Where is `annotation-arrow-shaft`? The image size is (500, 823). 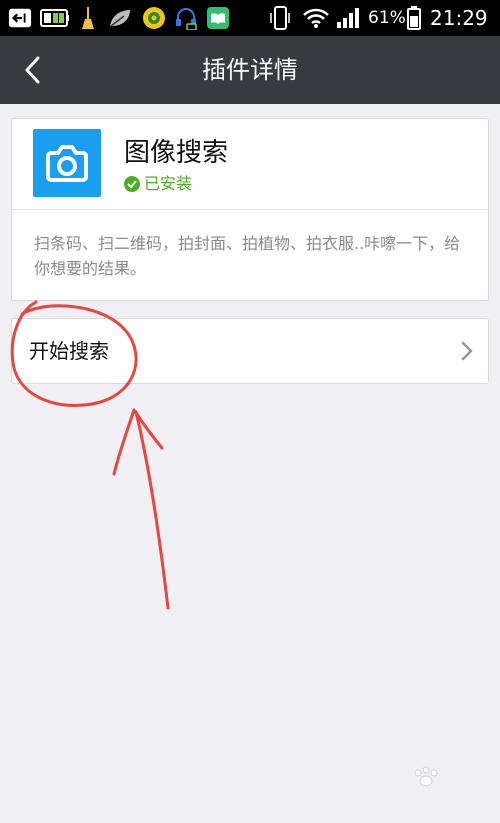
annotation-arrow-shaft is located at coordinates (152, 510).